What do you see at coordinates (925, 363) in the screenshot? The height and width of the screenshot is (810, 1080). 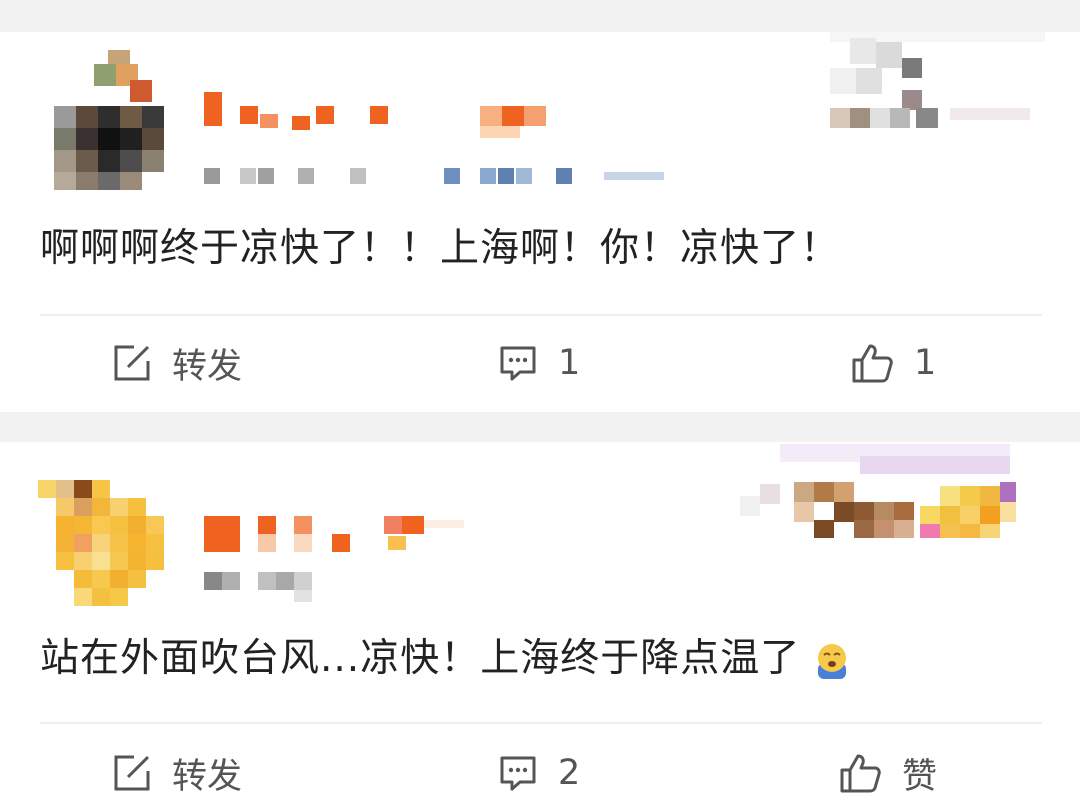 I see `like-count: 1` at bounding box center [925, 363].